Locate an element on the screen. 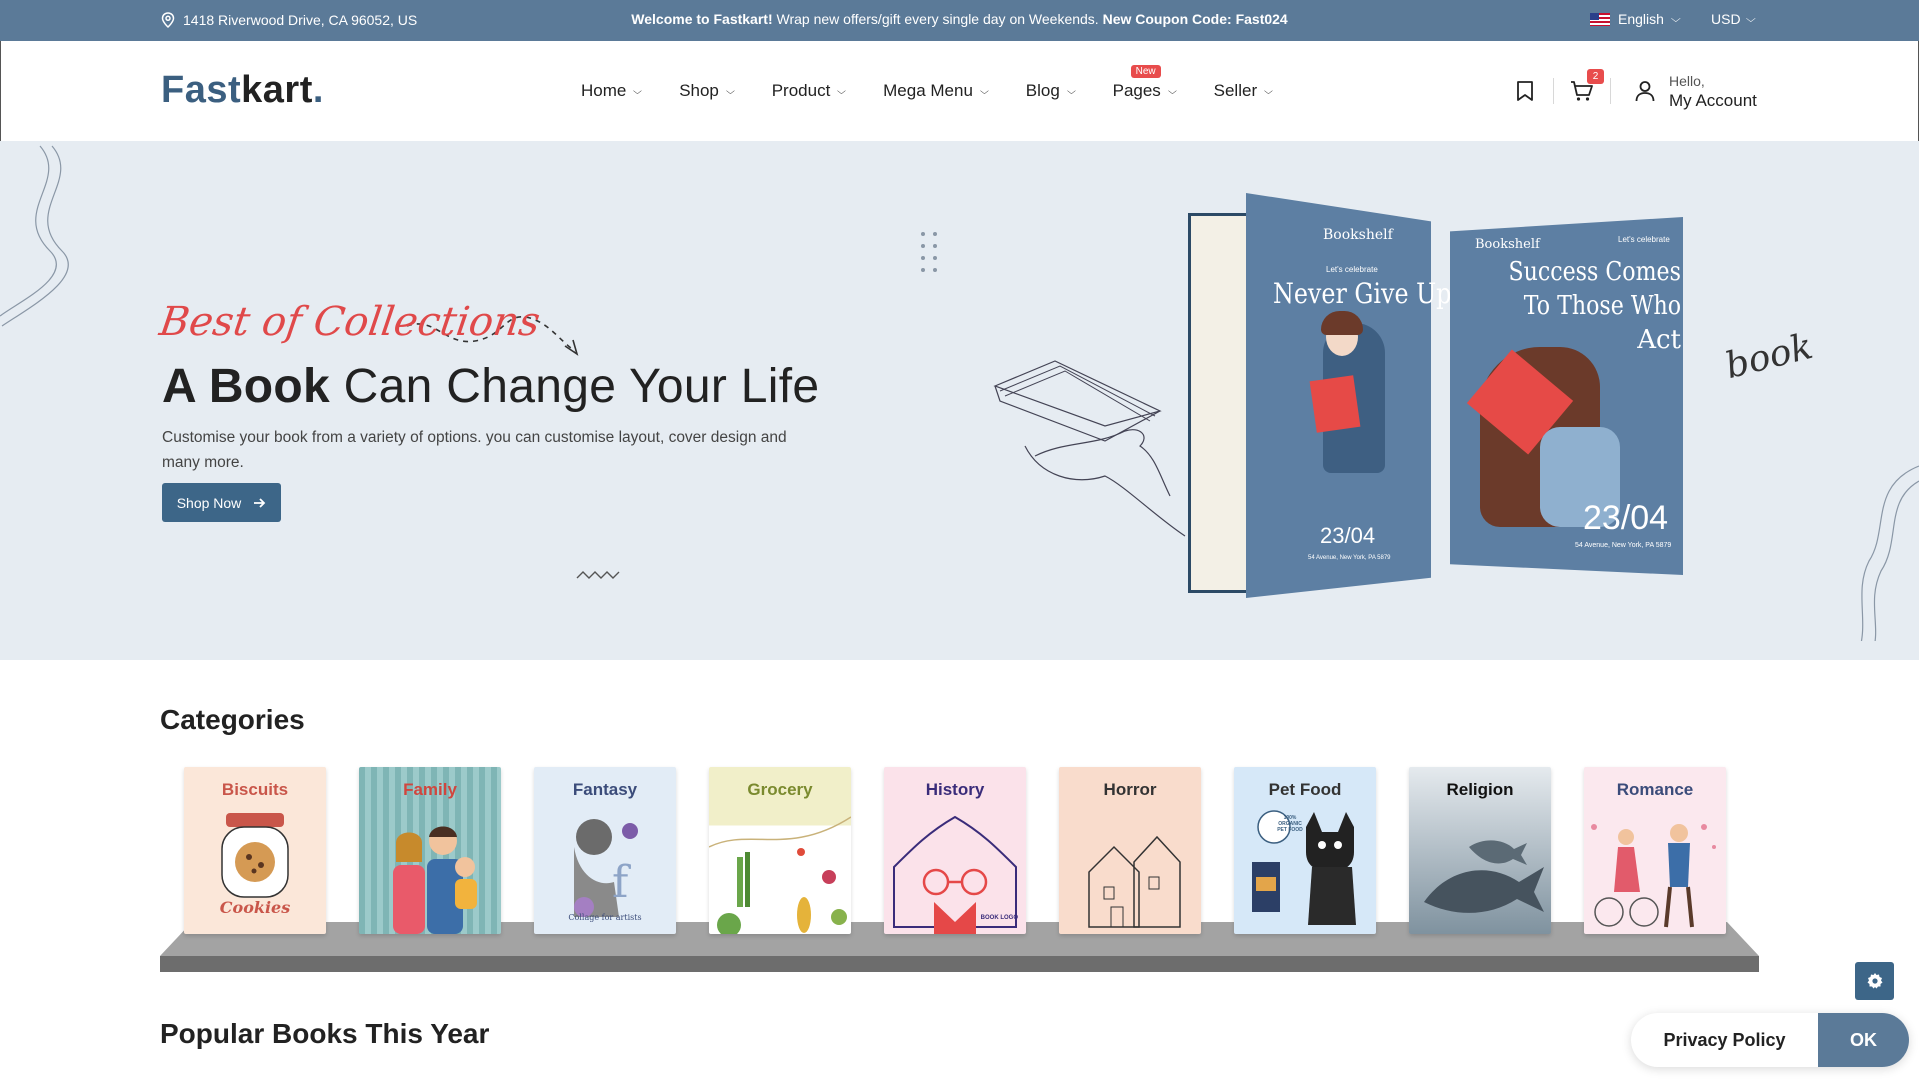 This screenshot has width=1919, height=1079. nav-seller: Seller ⌵ is located at coordinates (1243, 91).